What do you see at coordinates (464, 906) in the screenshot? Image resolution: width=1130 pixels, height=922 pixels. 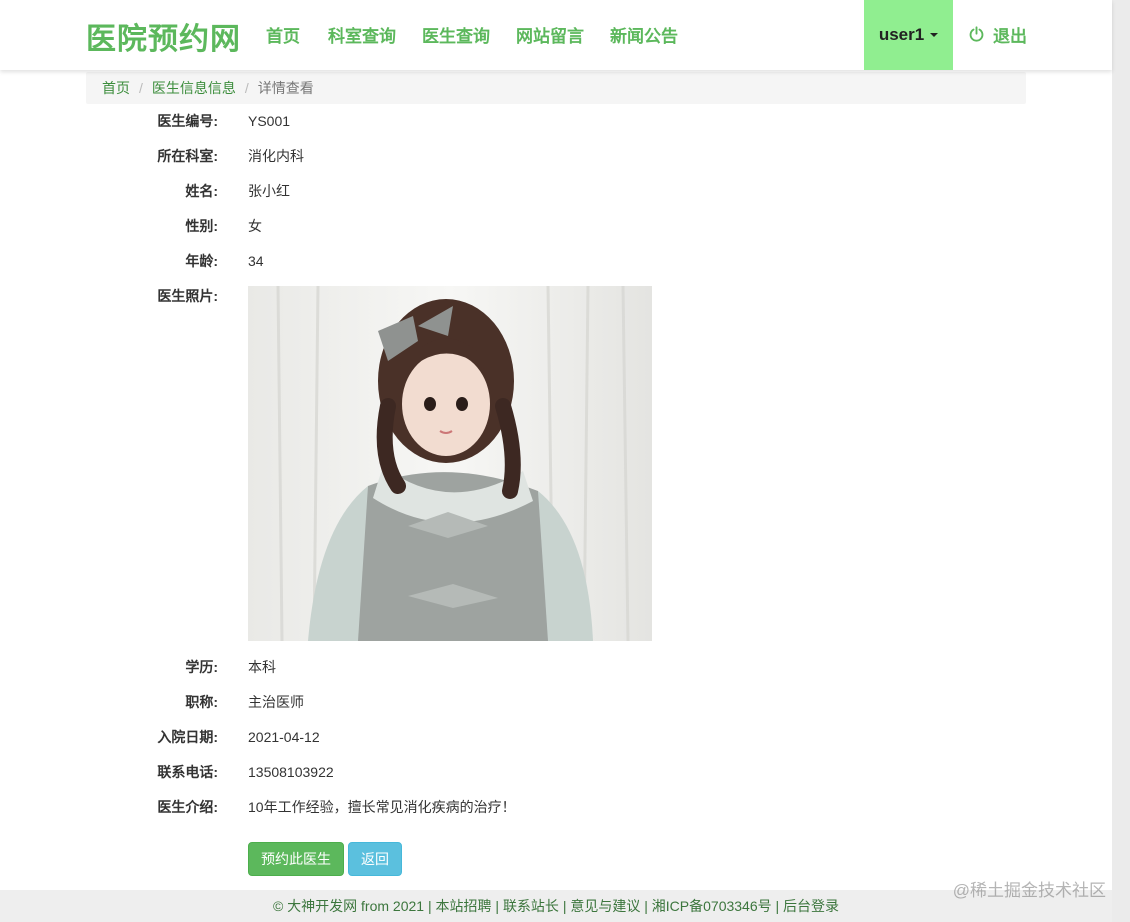 I see `footer-link-recruit: 本站招聘` at bounding box center [464, 906].